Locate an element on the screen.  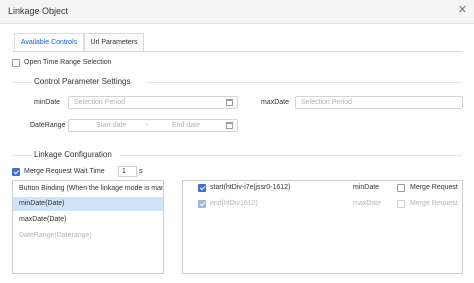
target-label: end(htDiv1612) is located at coordinates (234, 203).